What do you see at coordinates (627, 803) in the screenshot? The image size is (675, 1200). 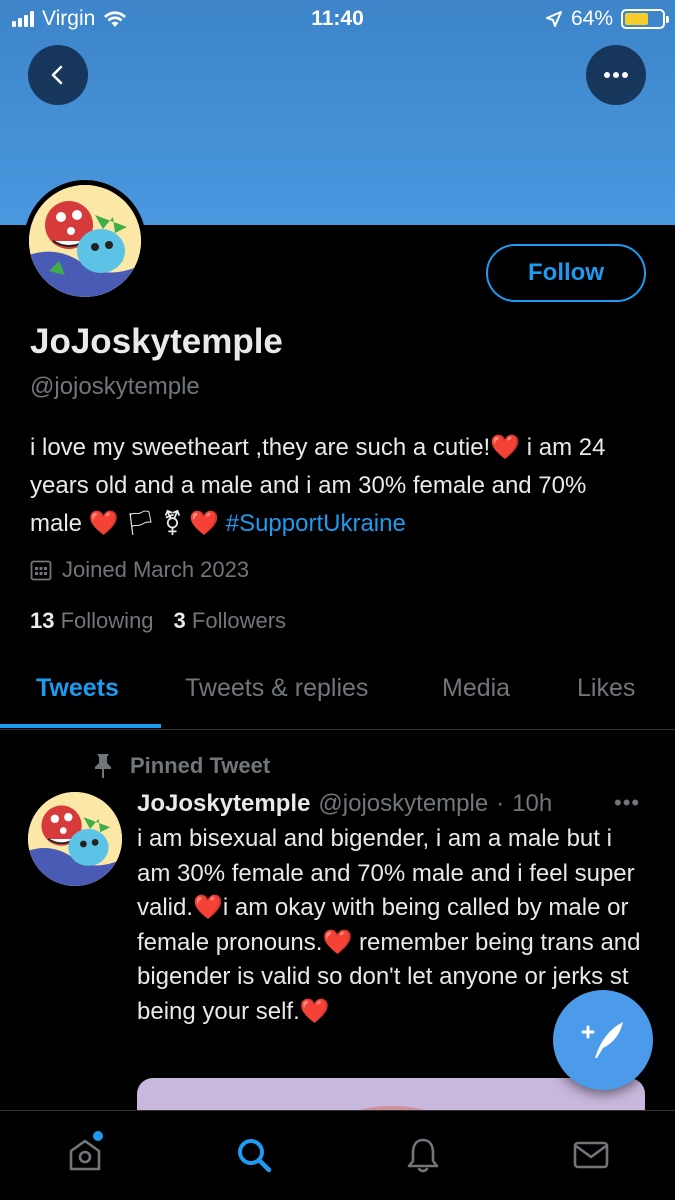 I see `tweet-more-icon: •••` at bounding box center [627, 803].